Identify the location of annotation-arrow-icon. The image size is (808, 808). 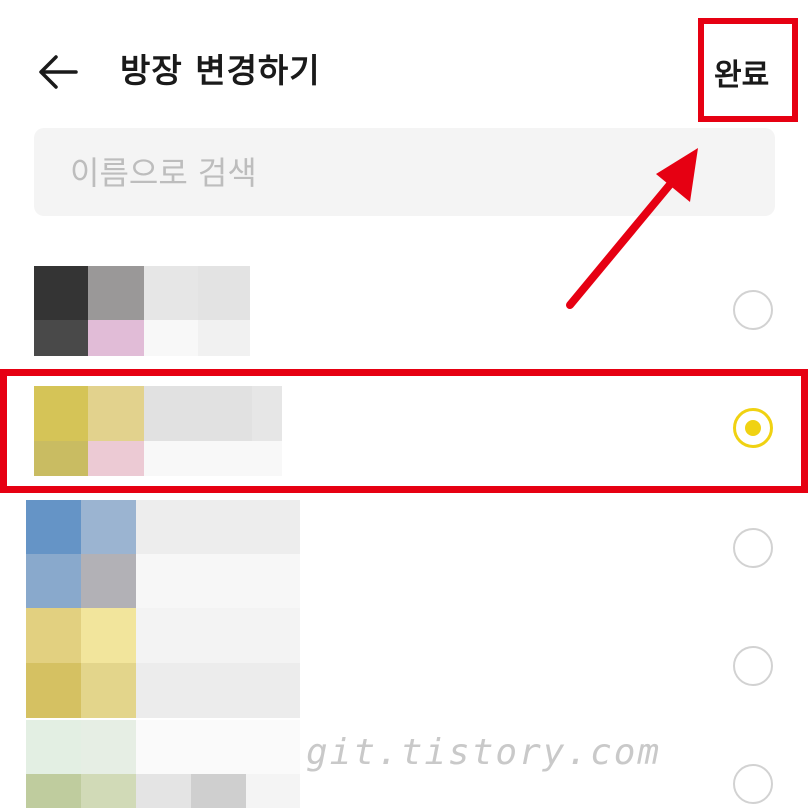
(632, 228).